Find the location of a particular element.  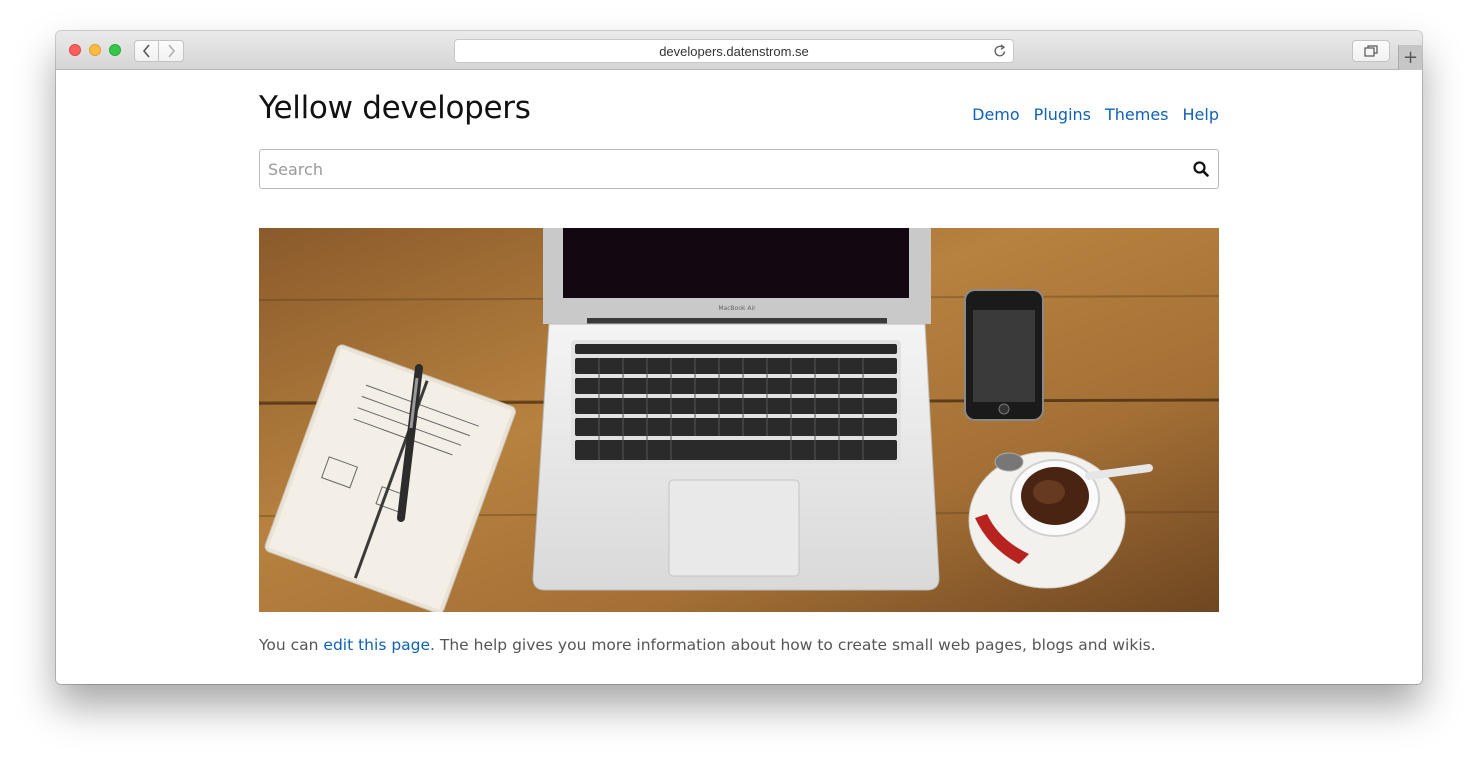

search-icon is located at coordinates (1201, 169).